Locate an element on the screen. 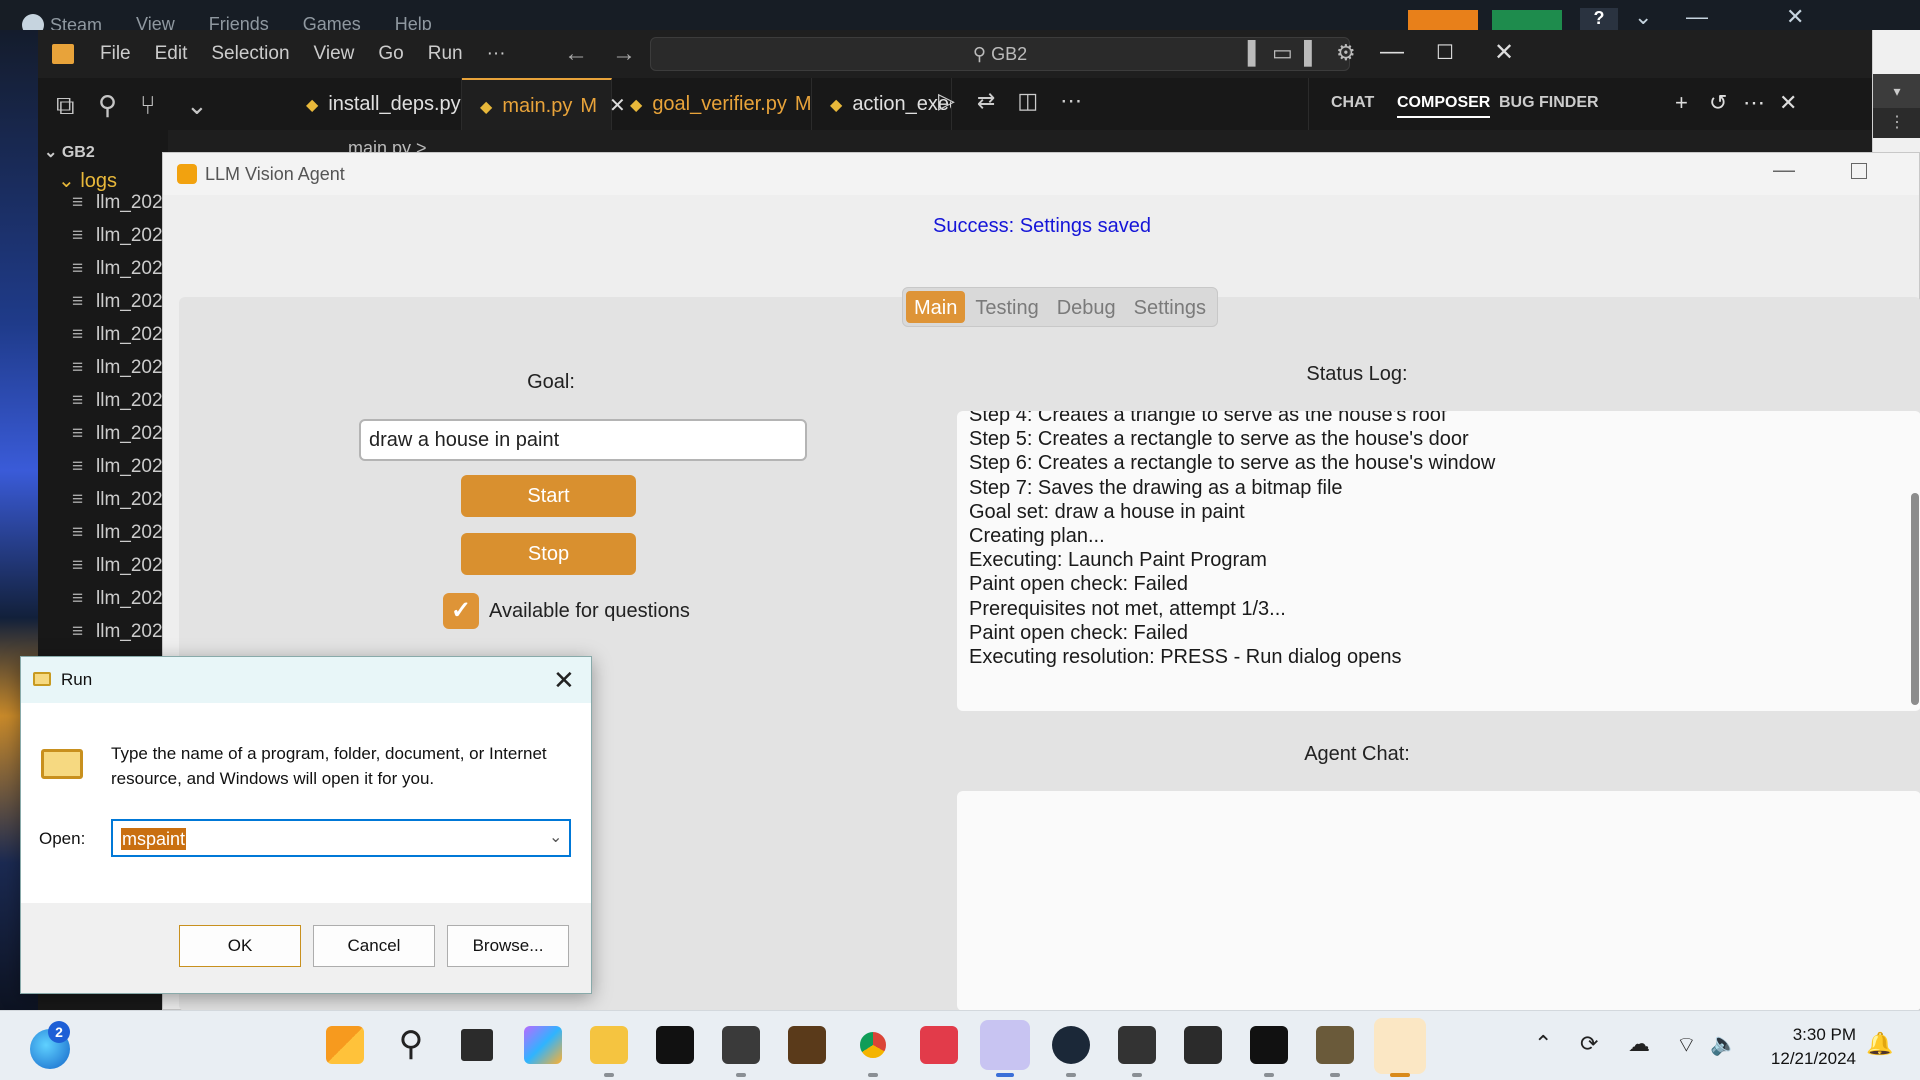 This screenshot has width=1920, height=1080. rsi-launcher-icon is located at coordinates (807, 1045).